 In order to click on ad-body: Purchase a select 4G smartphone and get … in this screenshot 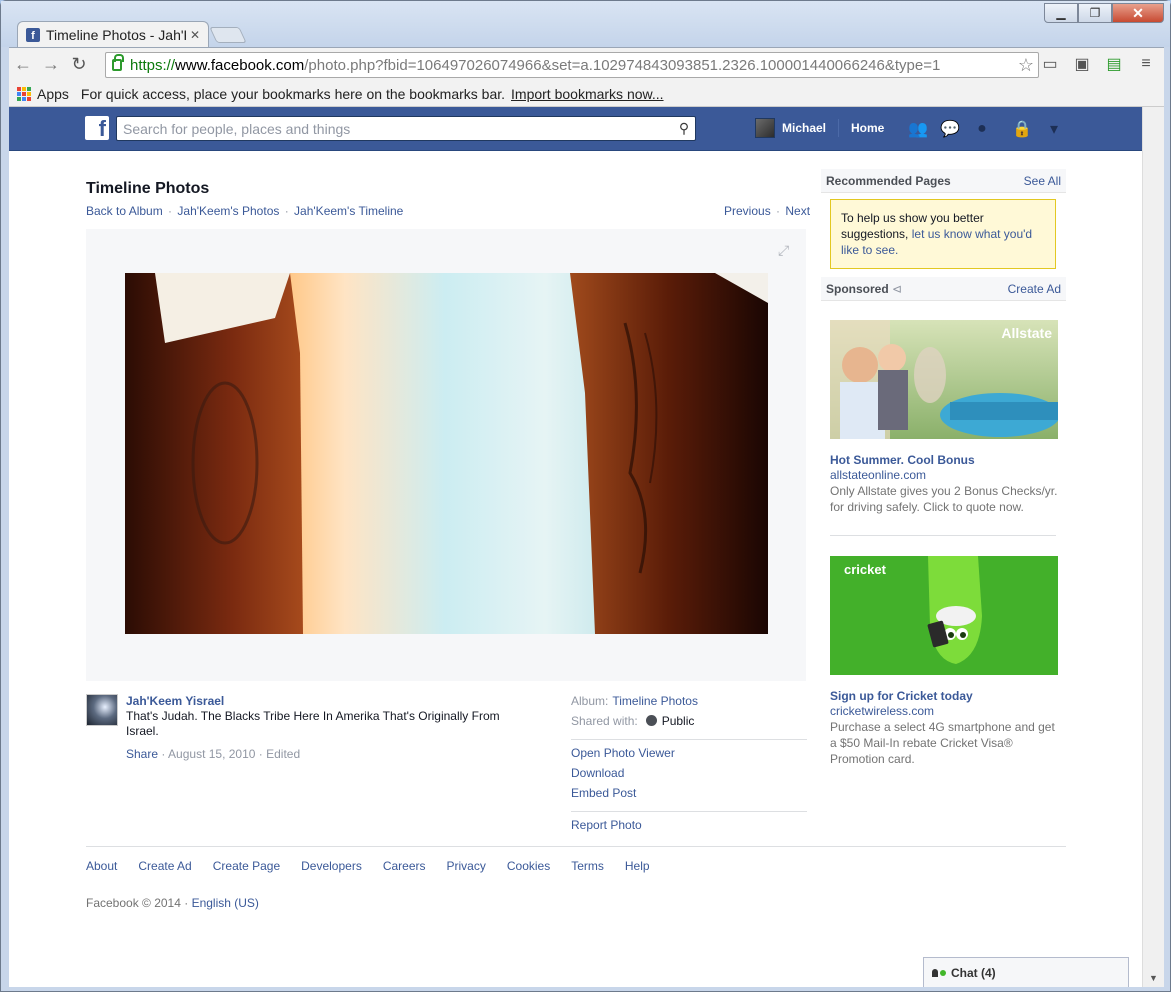, I will do `click(942, 743)`.